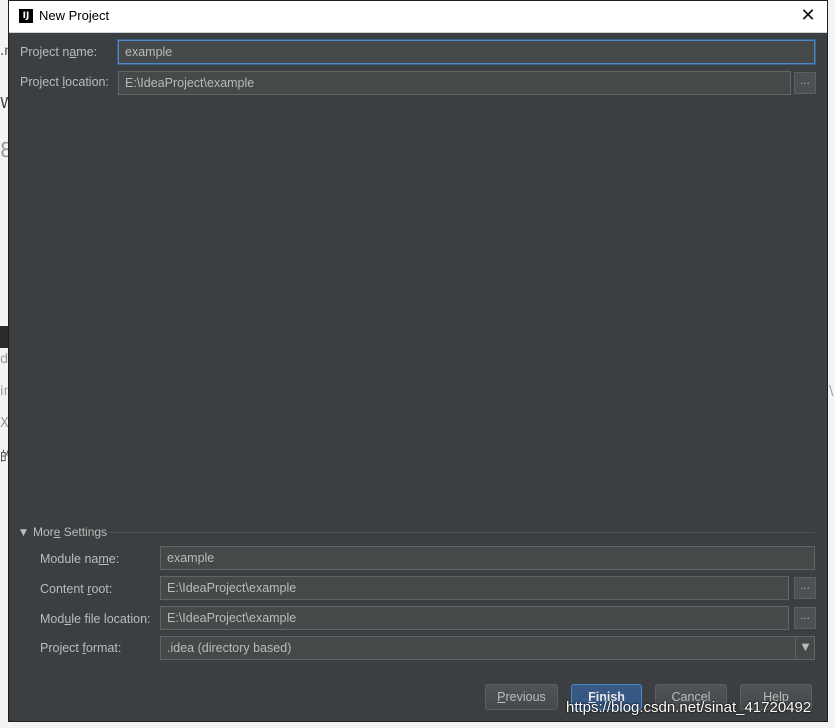  I want to click on project-location-label: Project location:, so click(64, 82).